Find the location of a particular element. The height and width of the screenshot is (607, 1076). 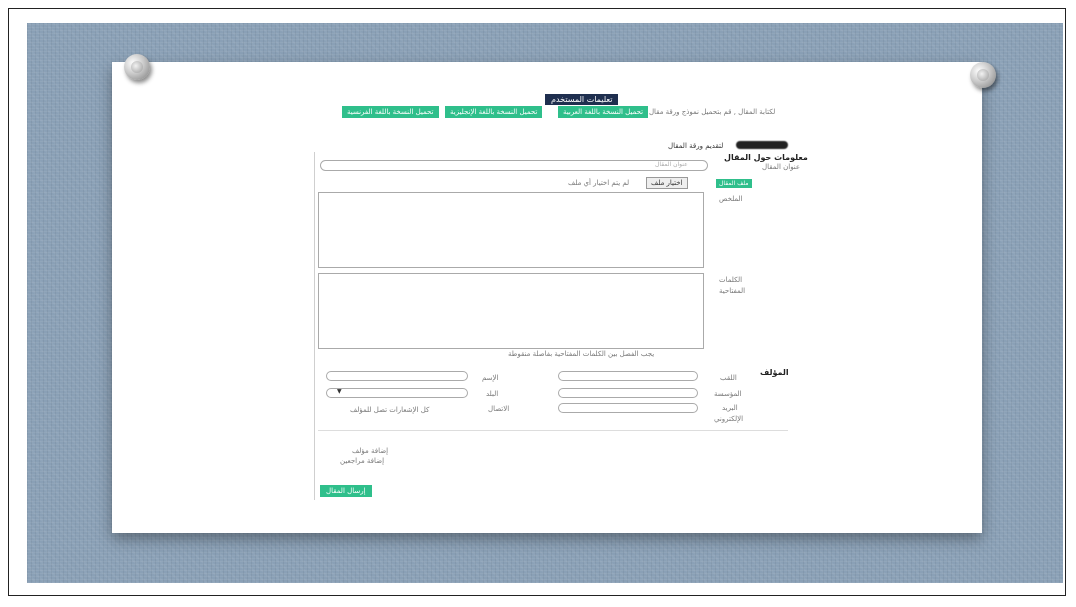

institution-label: المؤسسة is located at coordinates (728, 394).